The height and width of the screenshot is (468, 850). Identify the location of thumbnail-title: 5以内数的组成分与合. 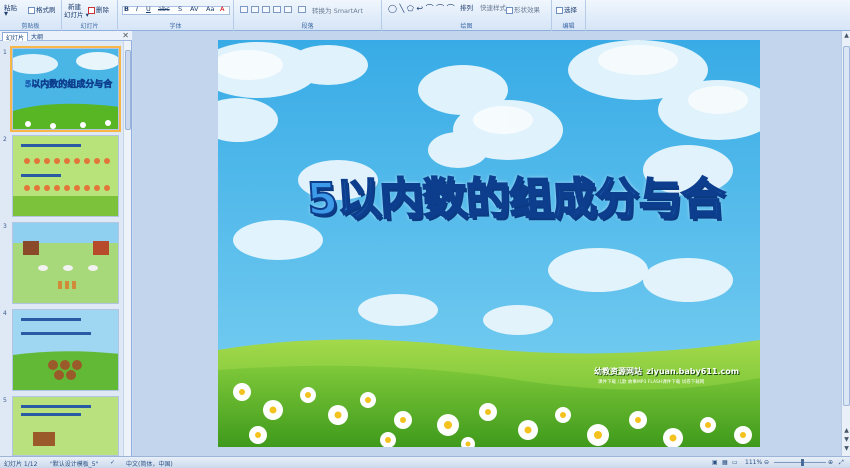
(69, 85).